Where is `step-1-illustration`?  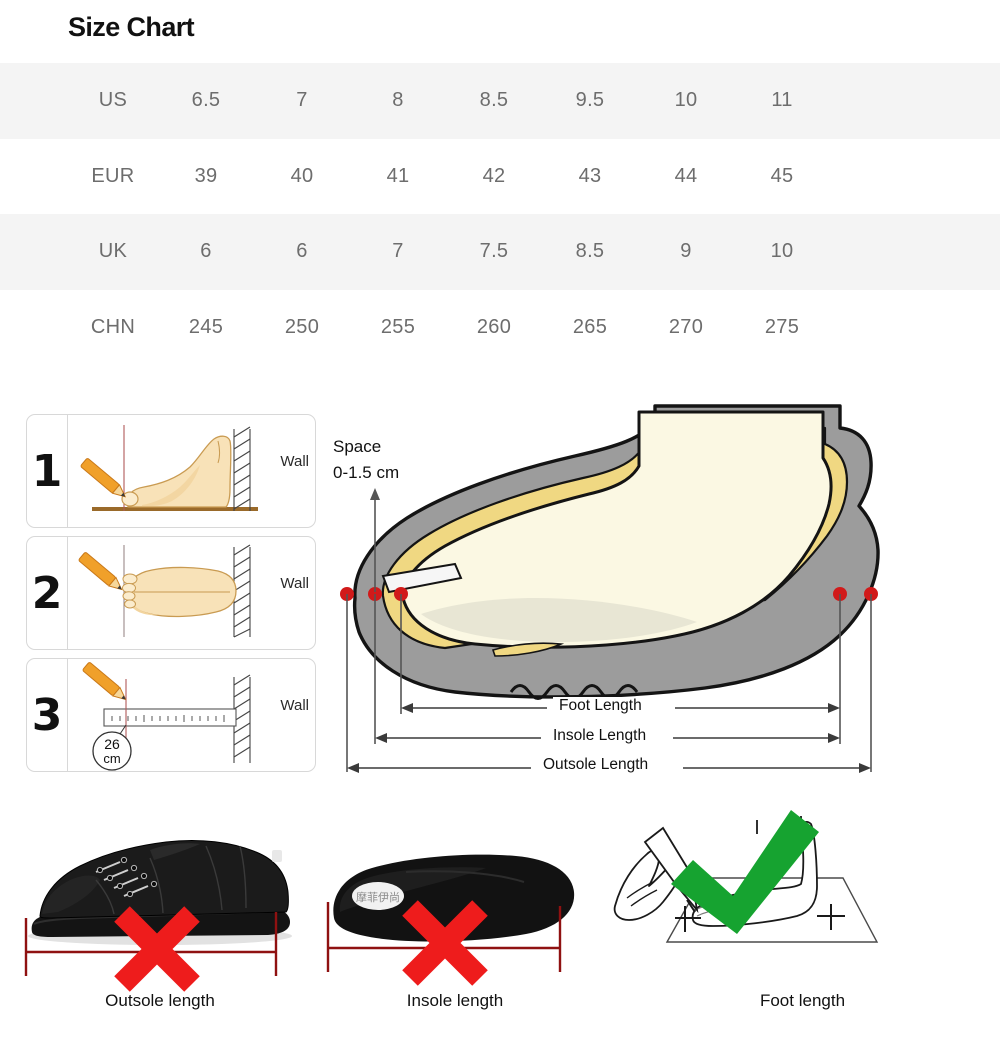
step-1-illustration is located at coordinates (191, 471).